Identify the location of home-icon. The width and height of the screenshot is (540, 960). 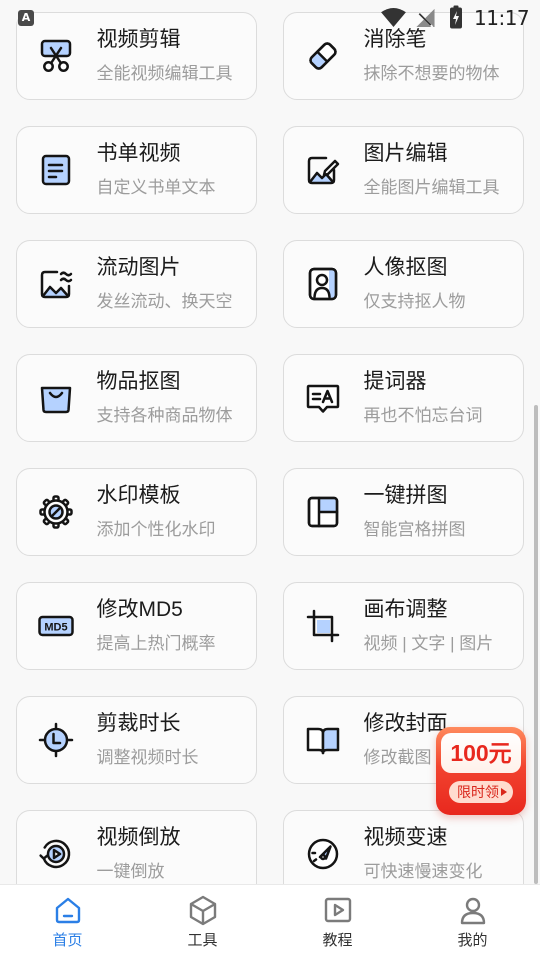
(67, 910).